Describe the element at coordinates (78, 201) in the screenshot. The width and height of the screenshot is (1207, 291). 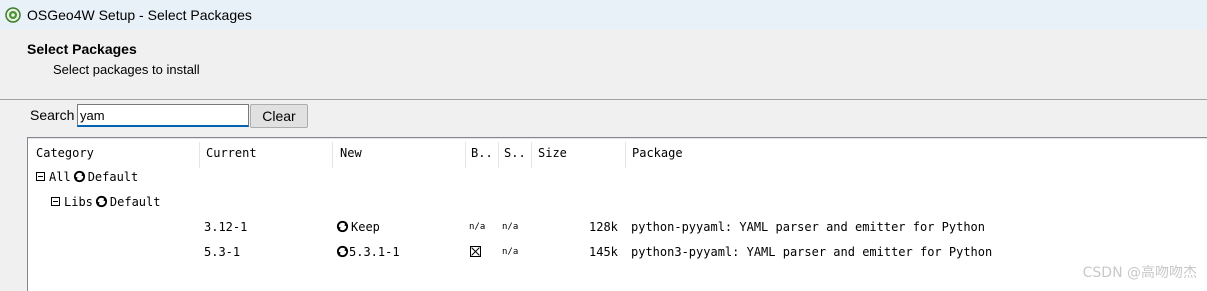
I see `tree-label-libs: Libs` at that location.